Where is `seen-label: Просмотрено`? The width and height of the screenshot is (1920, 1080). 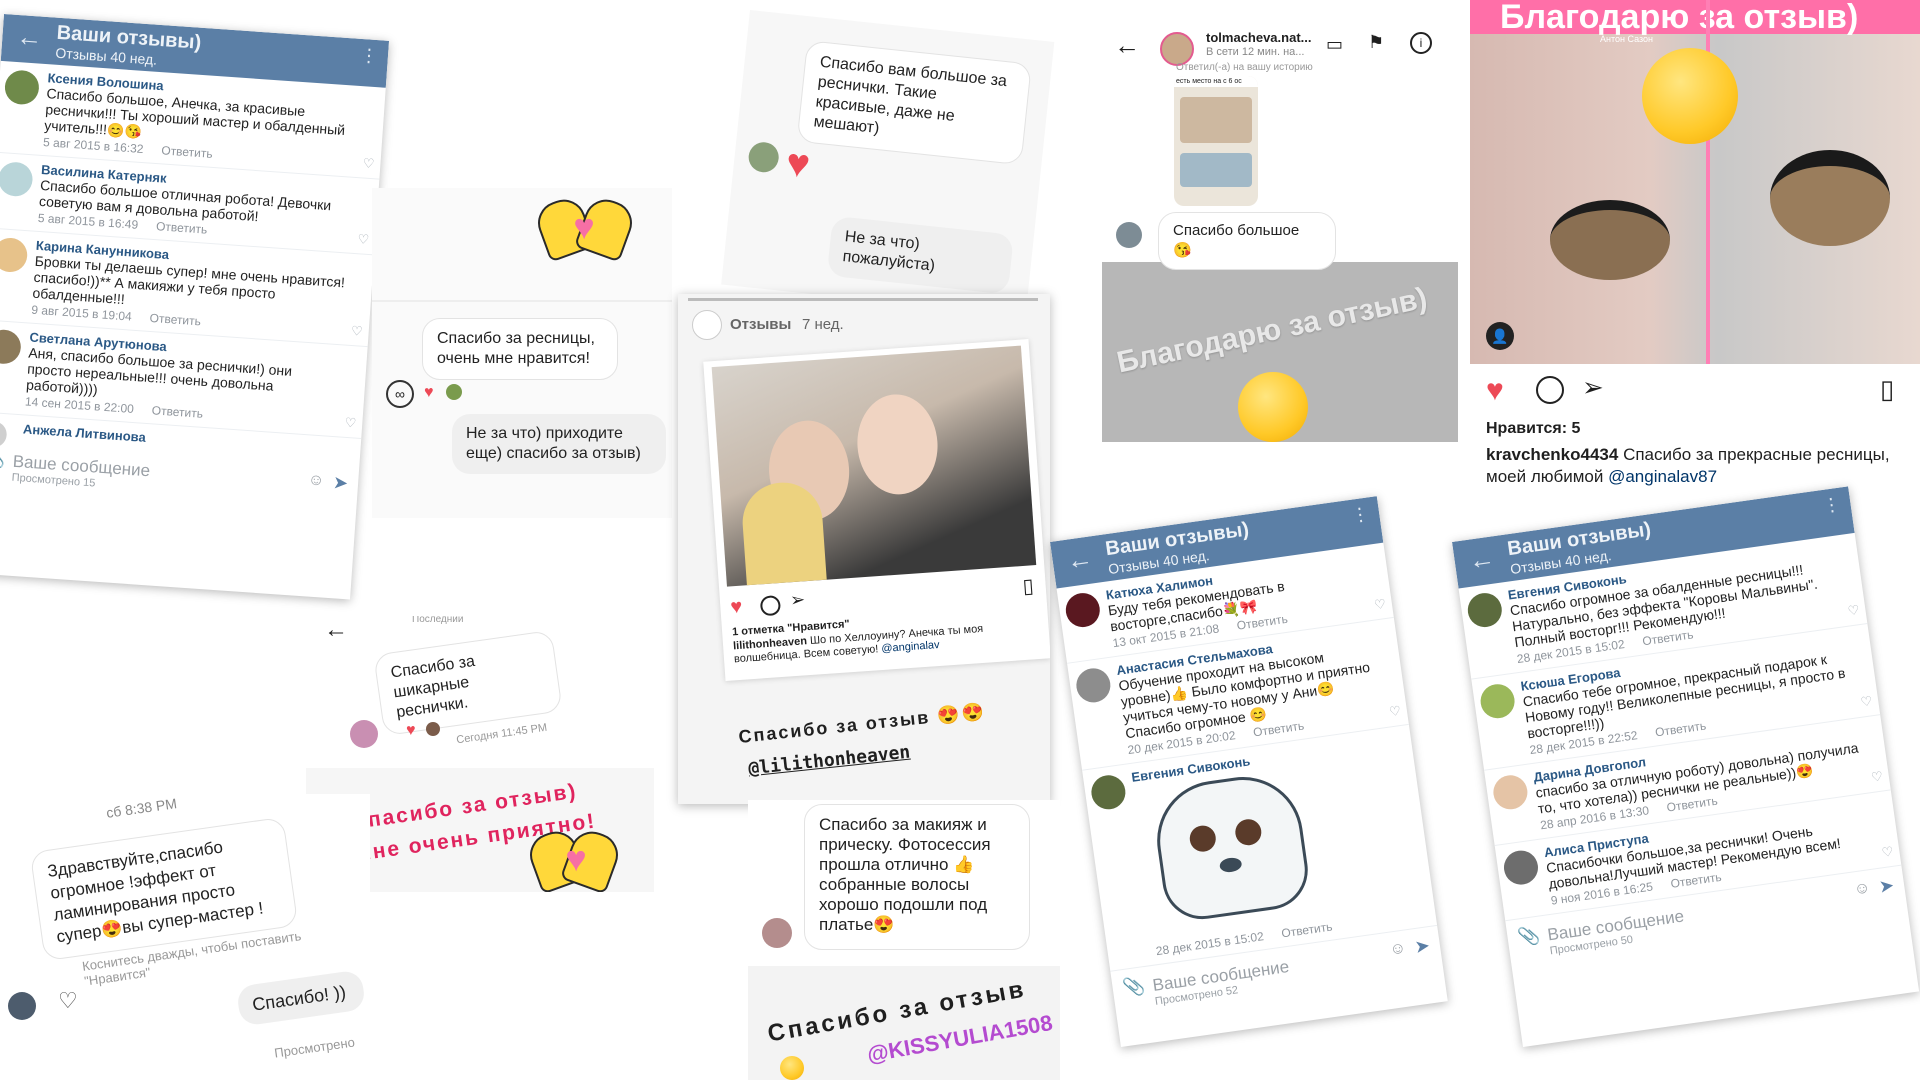 seen-label: Просмотрено is located at coordinates (314, 1047).